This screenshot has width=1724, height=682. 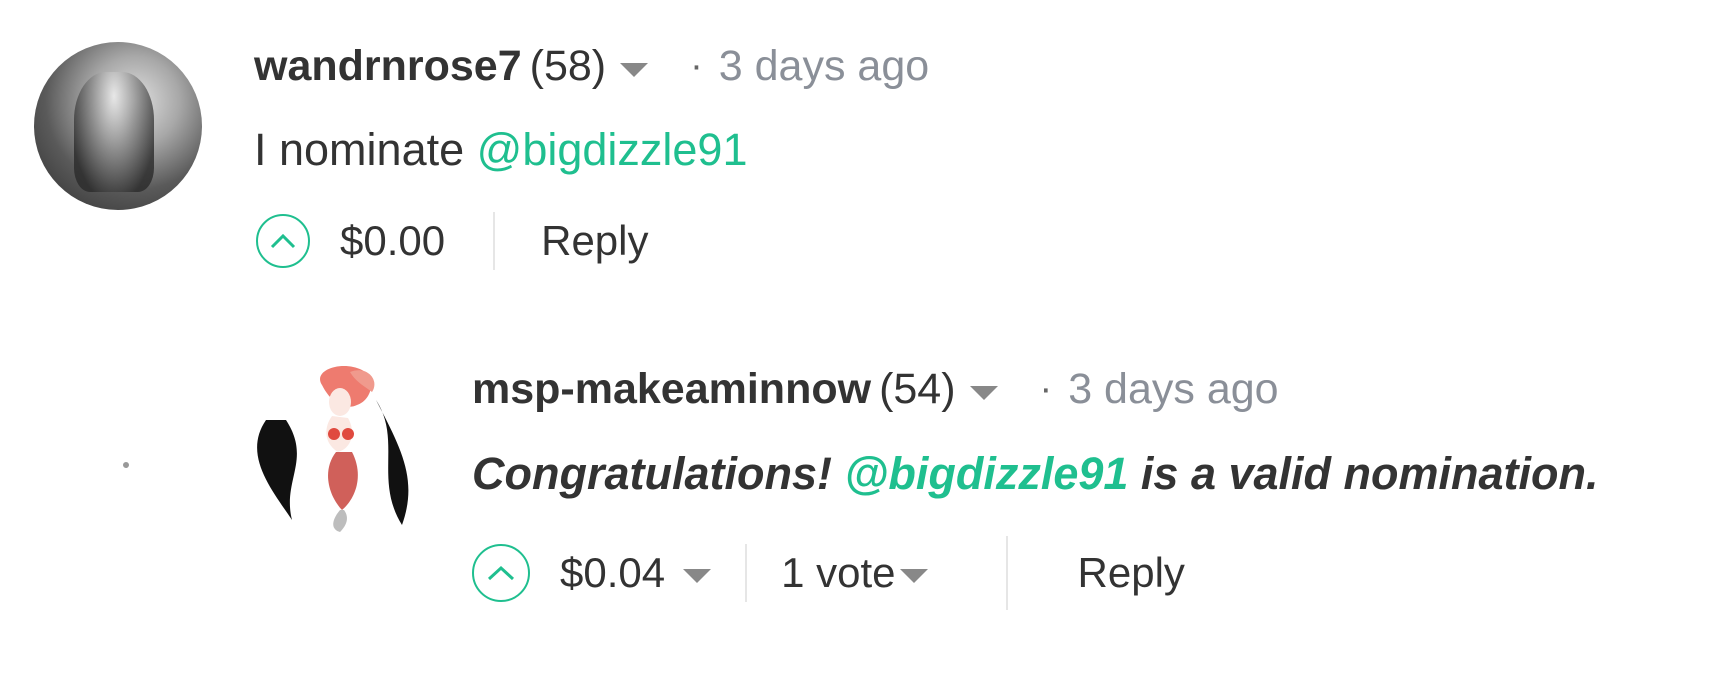 I want to click on mermaid-steem-logo-icon, so click(x=333, y=448).